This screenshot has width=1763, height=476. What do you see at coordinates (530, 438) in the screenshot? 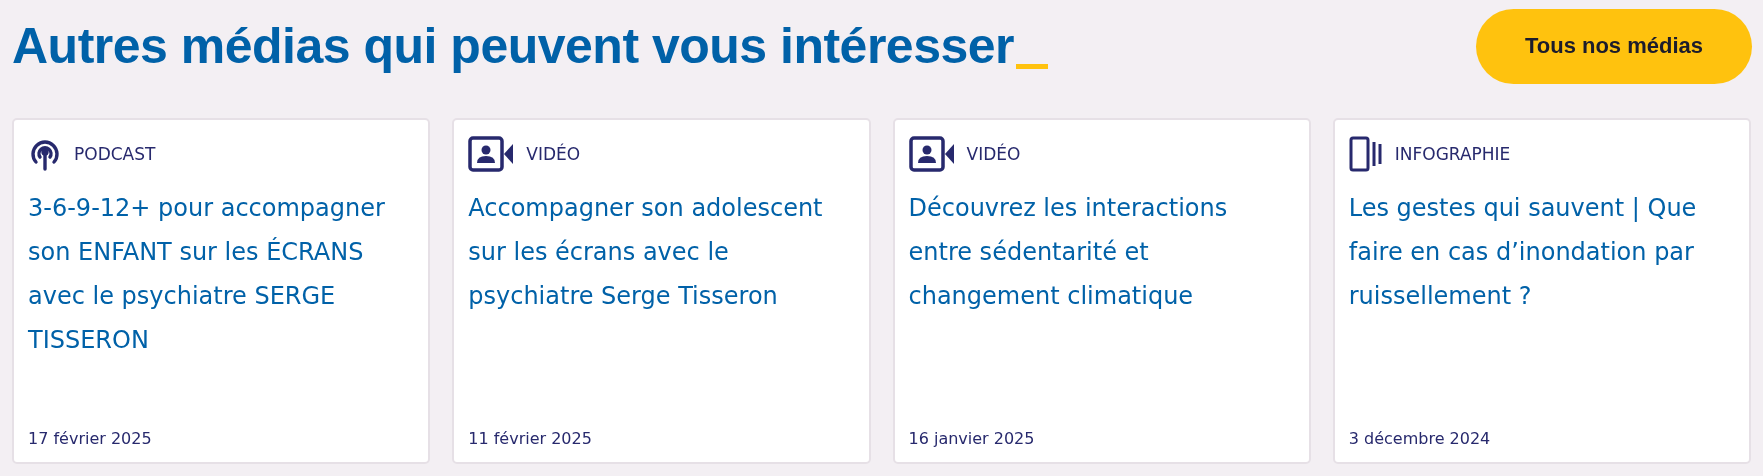
I see `publish-date: 11 février 2025` at bounding box center [530, 438].